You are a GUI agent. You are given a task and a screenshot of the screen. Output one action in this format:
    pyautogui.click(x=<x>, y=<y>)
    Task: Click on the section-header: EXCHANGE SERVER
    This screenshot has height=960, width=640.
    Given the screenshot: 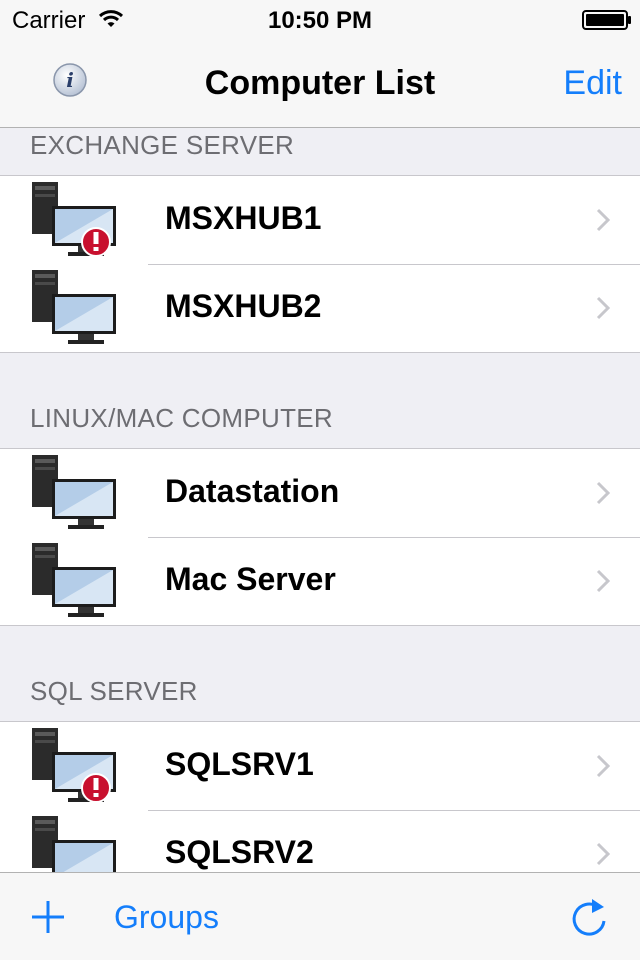 What is the action you would take?
    pyautogui.click(x=320, y=152)
    